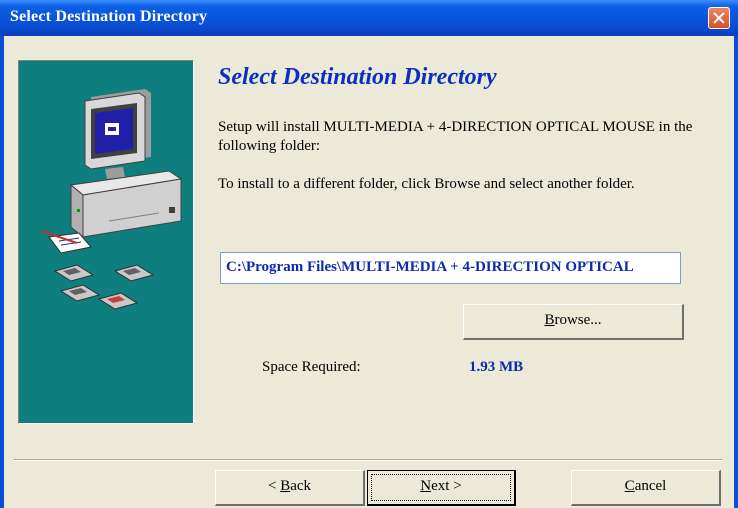  Describe the element at coordinates (650, 486) in the screenshot. I see `cancel-label: ancel` at that location.